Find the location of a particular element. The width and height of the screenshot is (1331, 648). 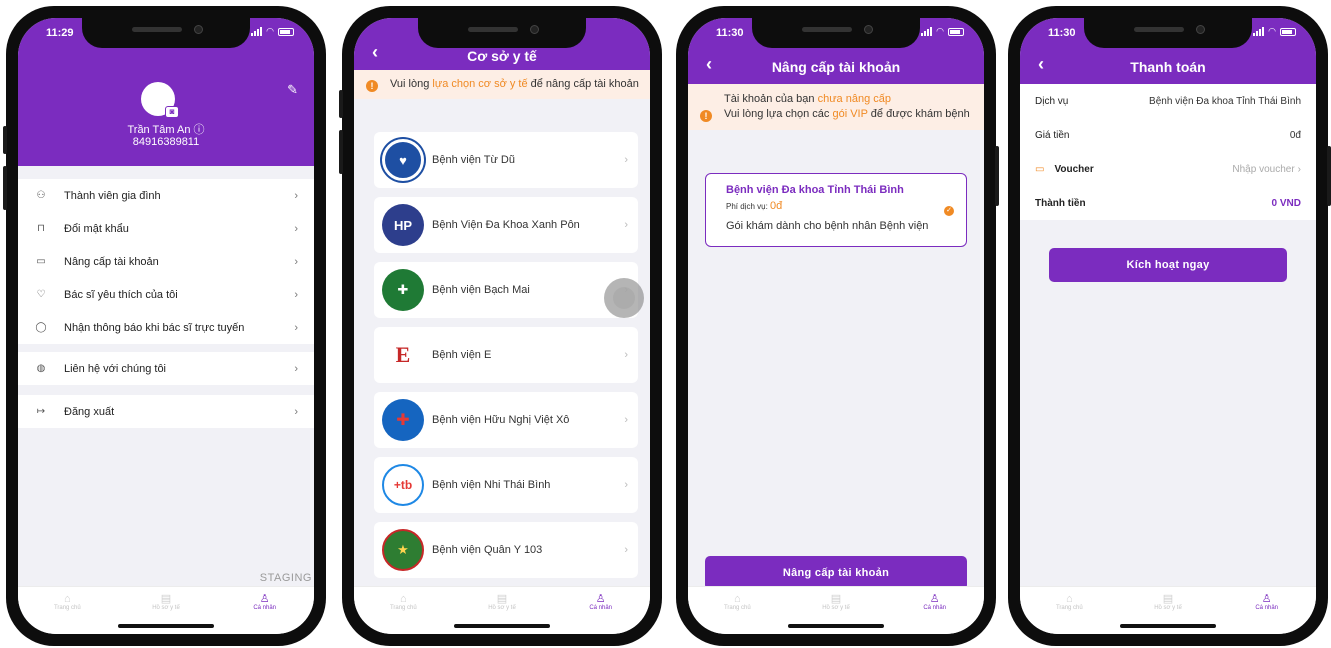

package-fee: Phí dịch vụ: 0đ is located at coordinates (754, 206).